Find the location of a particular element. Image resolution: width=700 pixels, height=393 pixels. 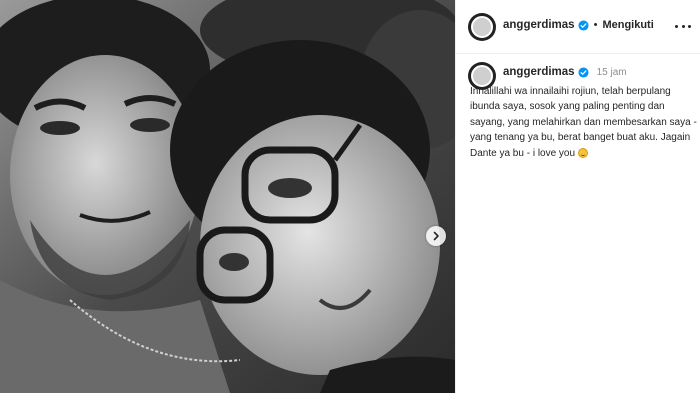

header-user: anggerdimas • Mengikuti is located at coordinates (578, 25).